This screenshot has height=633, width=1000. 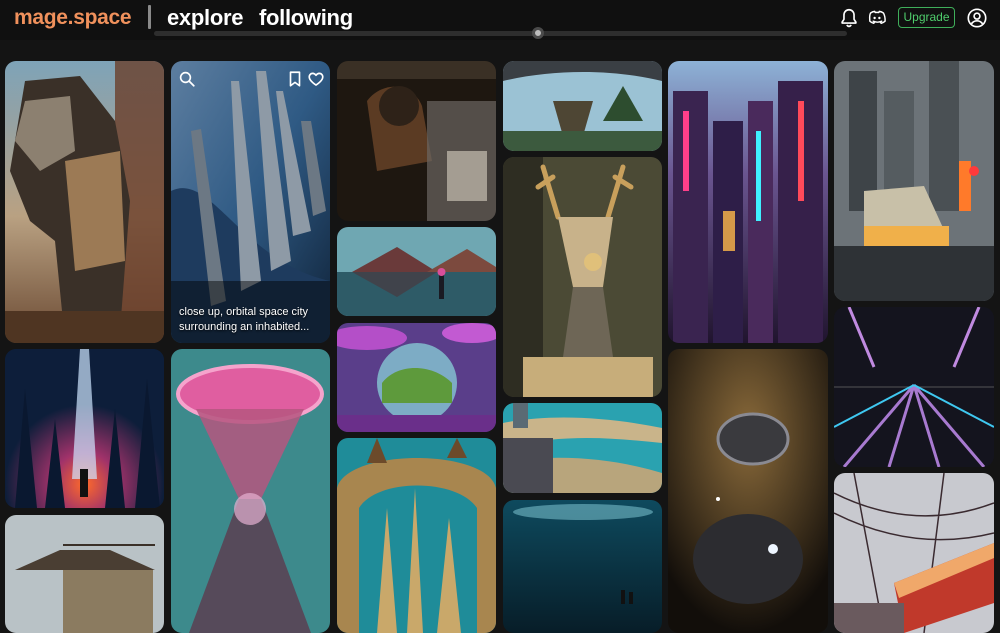 I want to click on horizontal-scrollbar-thumb, so click(x=538, y=33).